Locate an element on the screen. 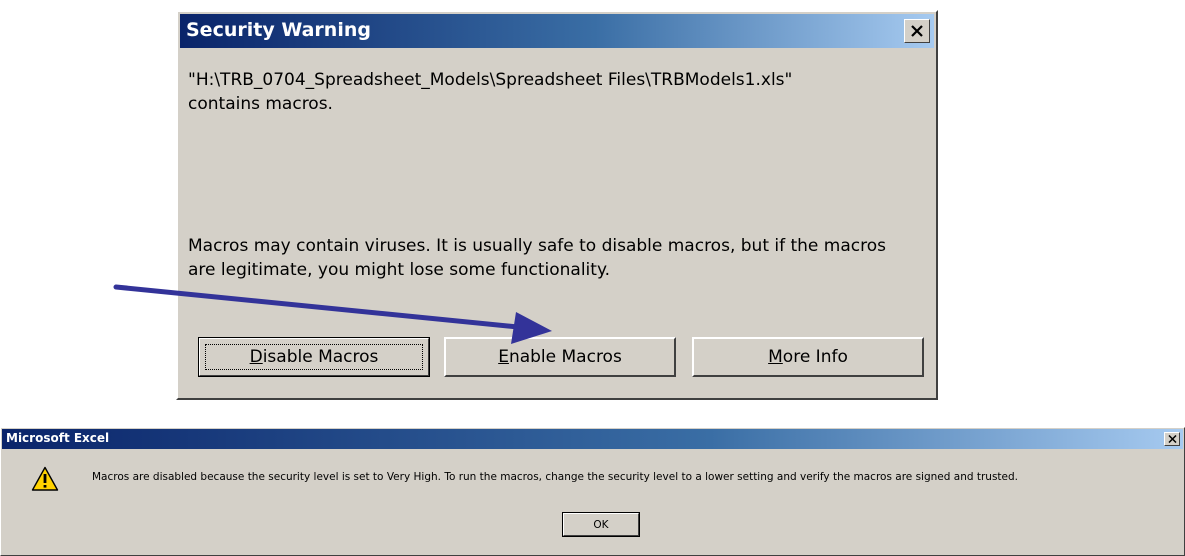  security-warning-titlebar: Security Warning is located at coordinates (557, 31).